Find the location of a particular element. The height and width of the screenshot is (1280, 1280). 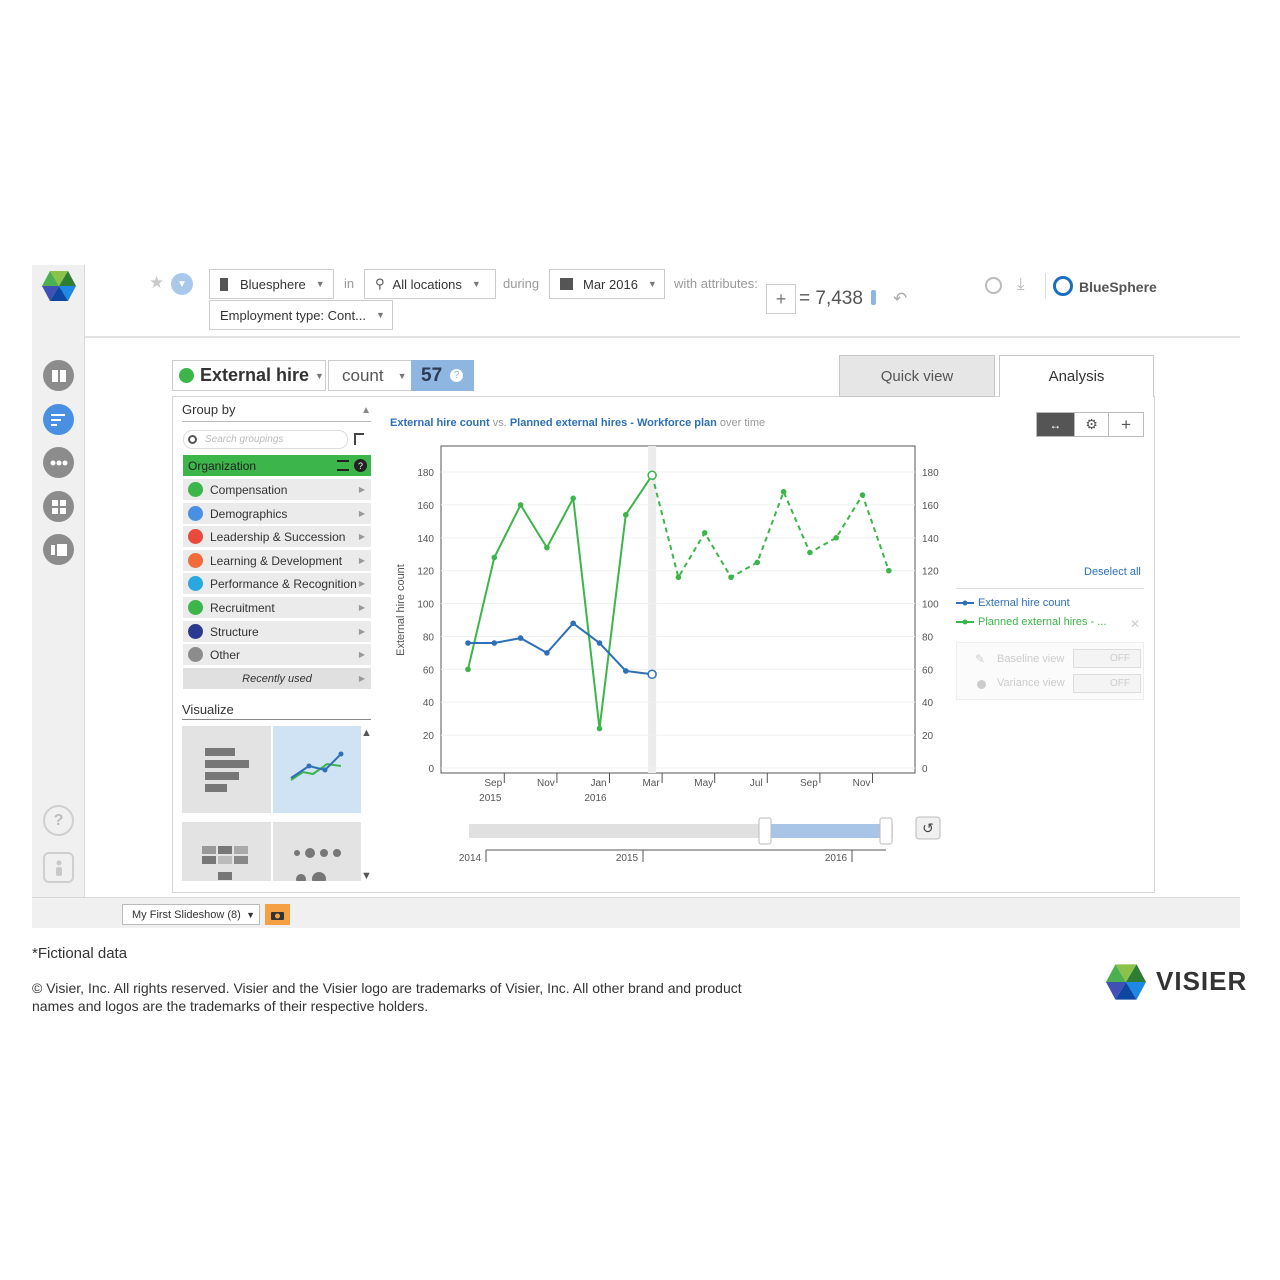

location-label: All locations is located at coordinates (427, 284).